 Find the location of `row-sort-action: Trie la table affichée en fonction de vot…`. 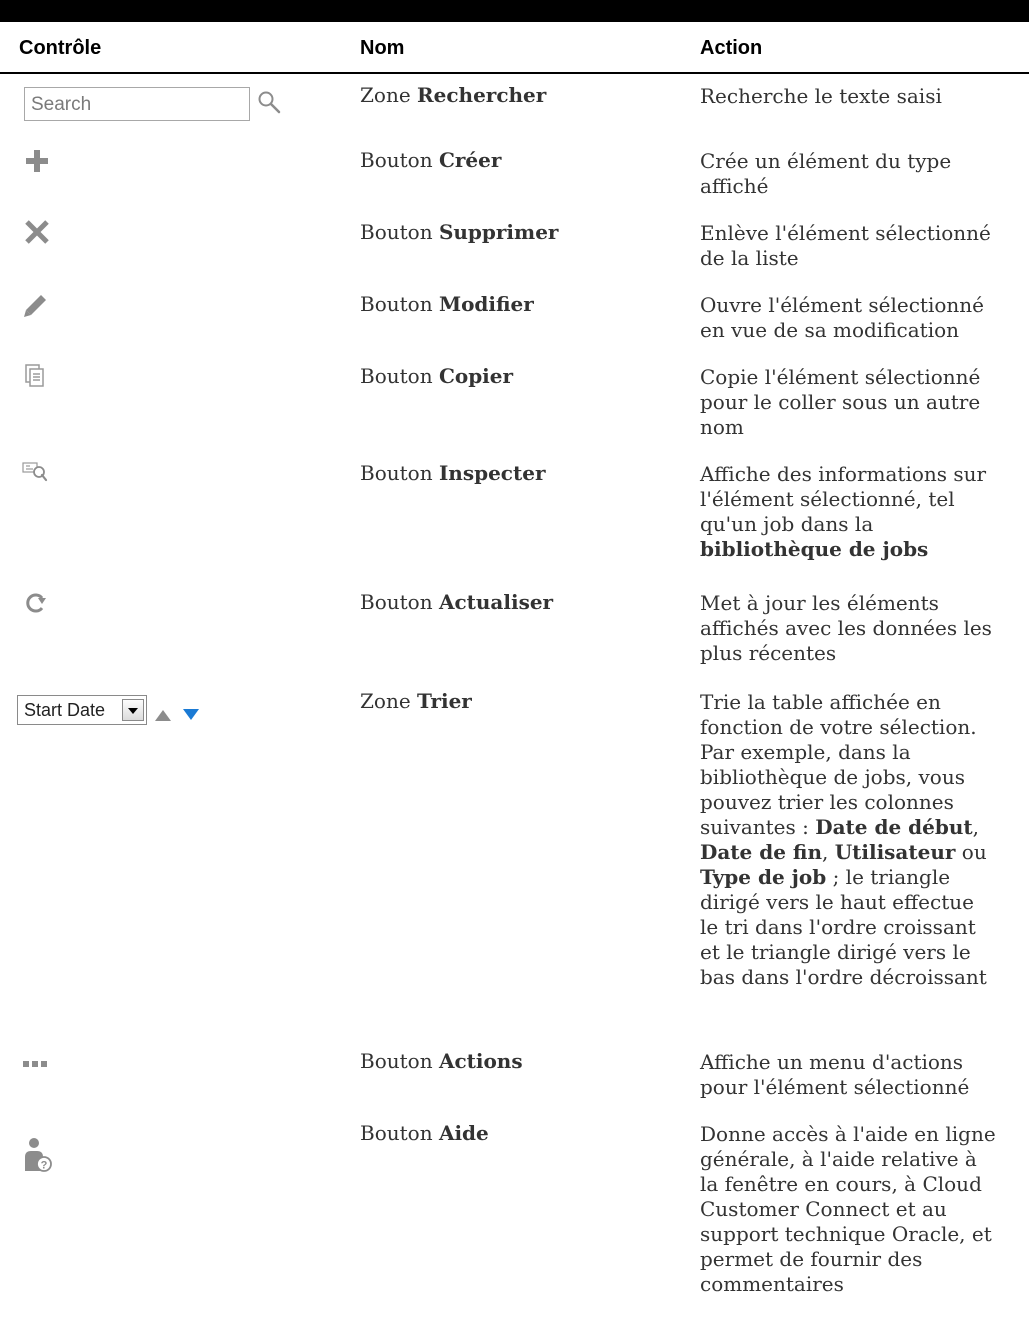

row-sort-action: Trie la table affichée en fonction de vot… is located at coordinates (864, 840).